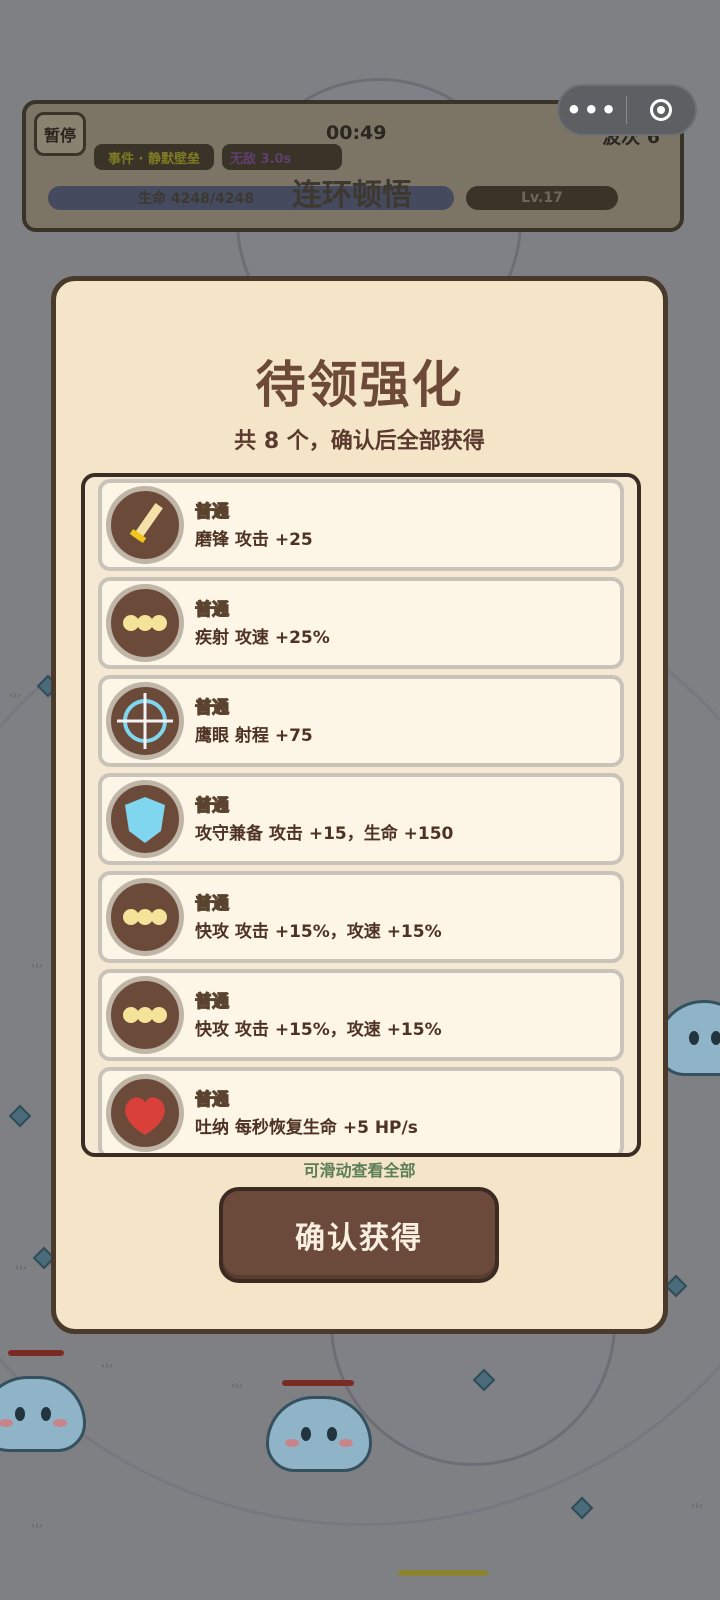 Image resolution: width=720 pixels, height=1600 pixels. I want to click on upgrade-desc: 疾射 攻速 +25%, so click(262, 638).